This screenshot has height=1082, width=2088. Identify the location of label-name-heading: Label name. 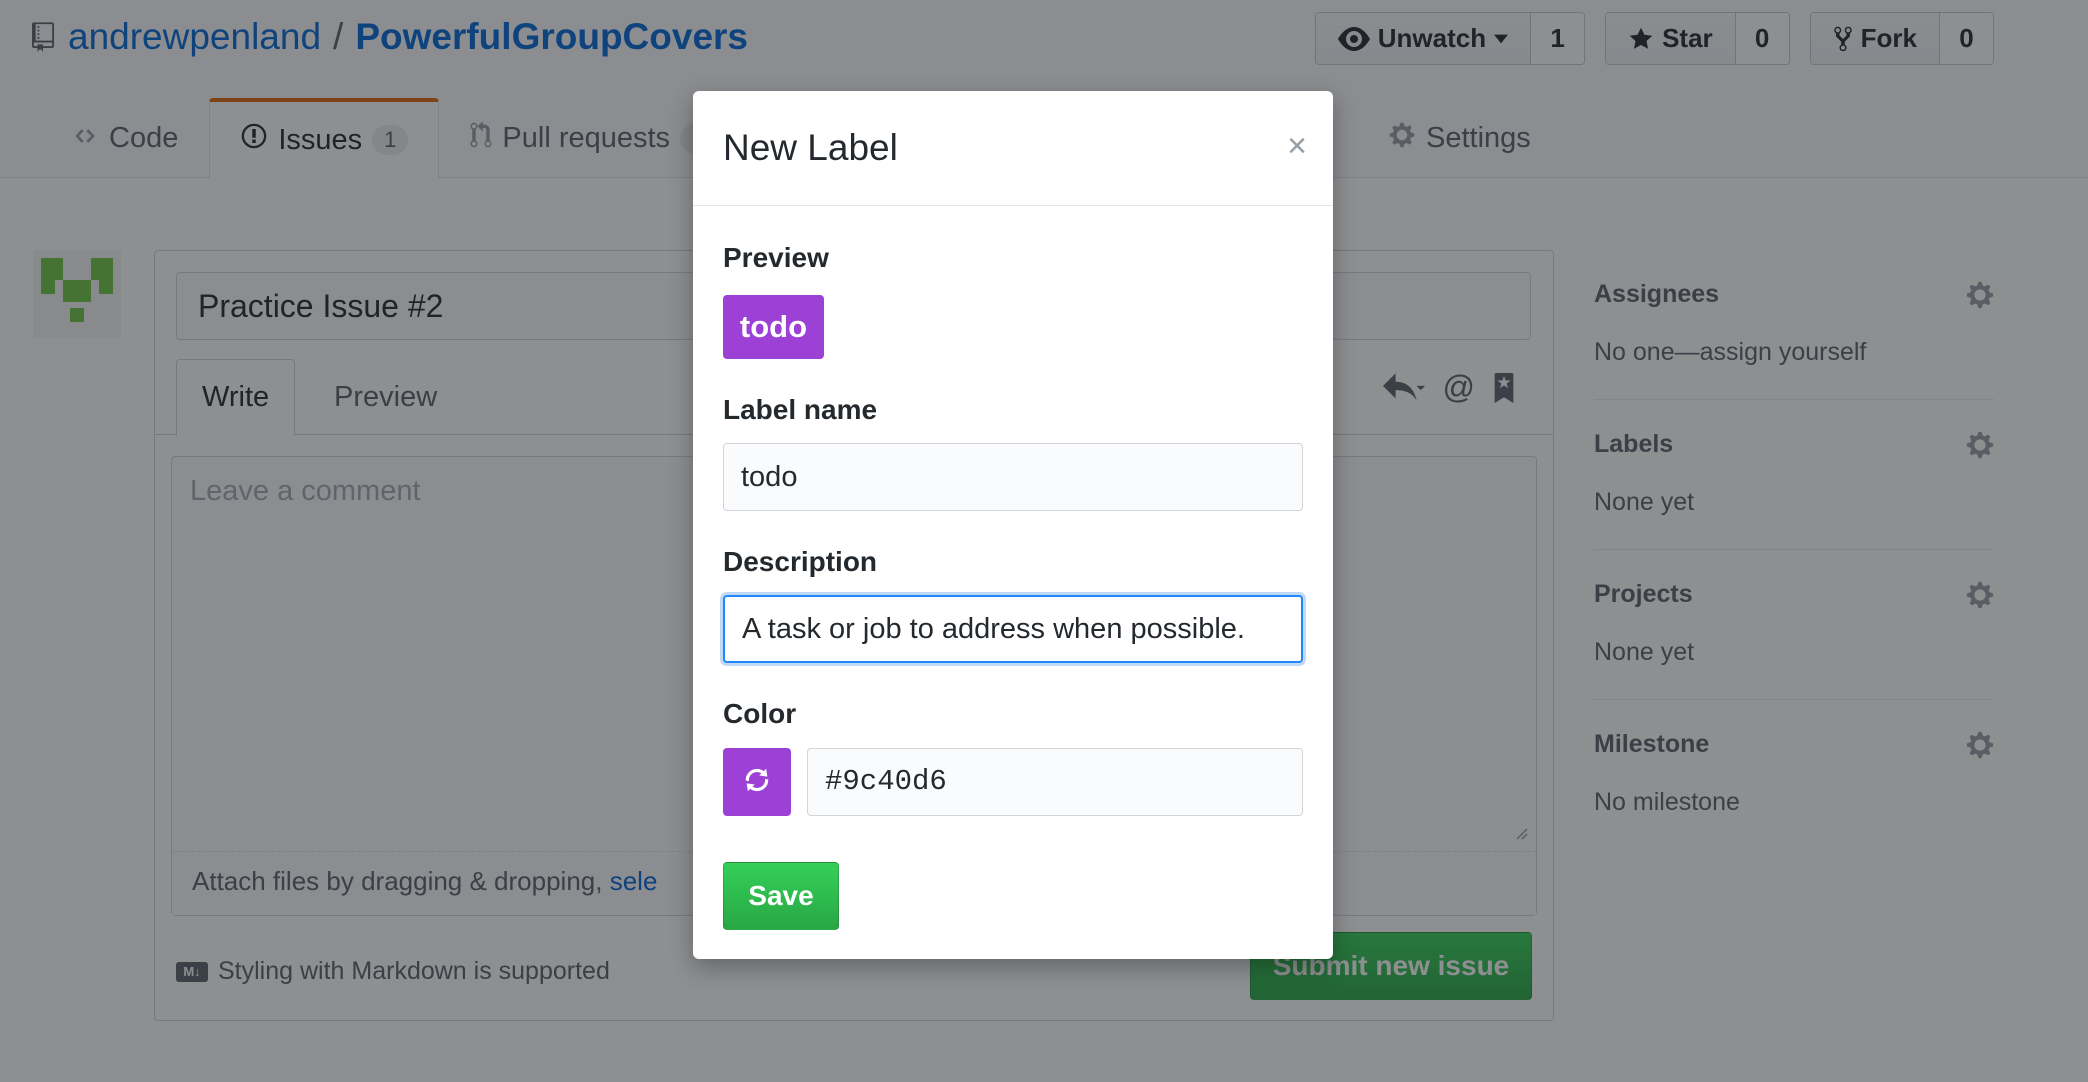
(800, 409).